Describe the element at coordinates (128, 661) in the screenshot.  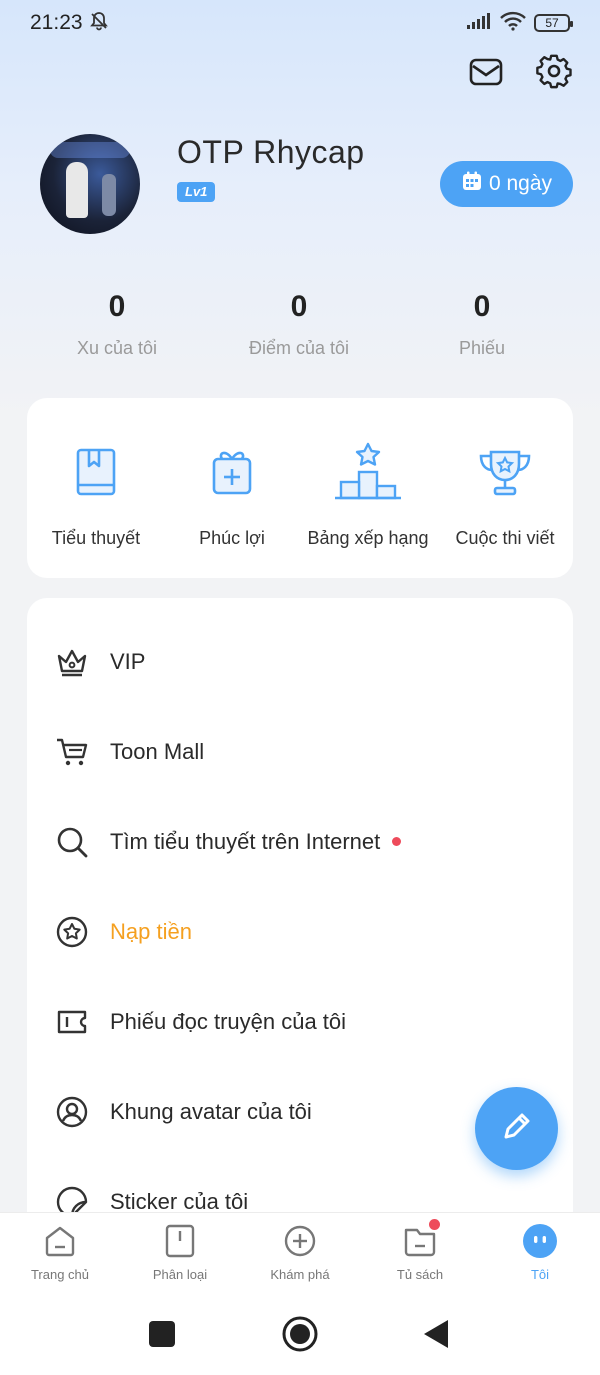
I see `menu-item-label: VIP` at that location.